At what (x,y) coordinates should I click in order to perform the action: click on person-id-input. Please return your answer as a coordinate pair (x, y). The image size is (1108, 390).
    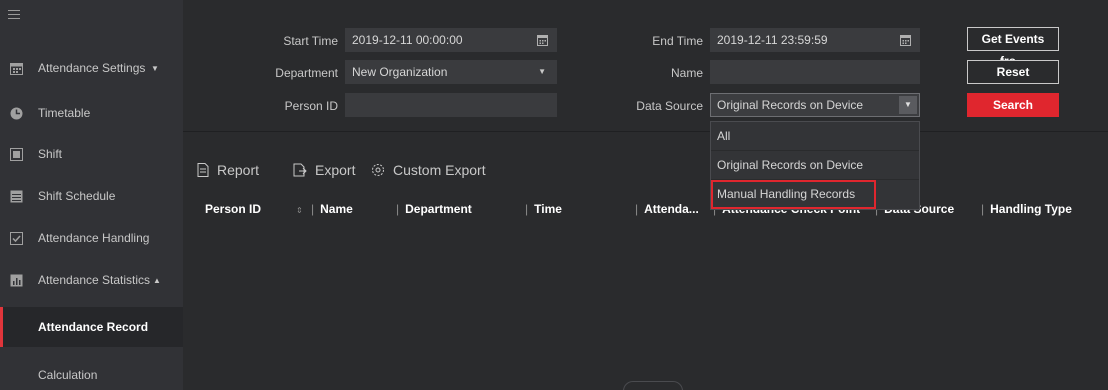
    Looking at the image, I should click on (451, 105).